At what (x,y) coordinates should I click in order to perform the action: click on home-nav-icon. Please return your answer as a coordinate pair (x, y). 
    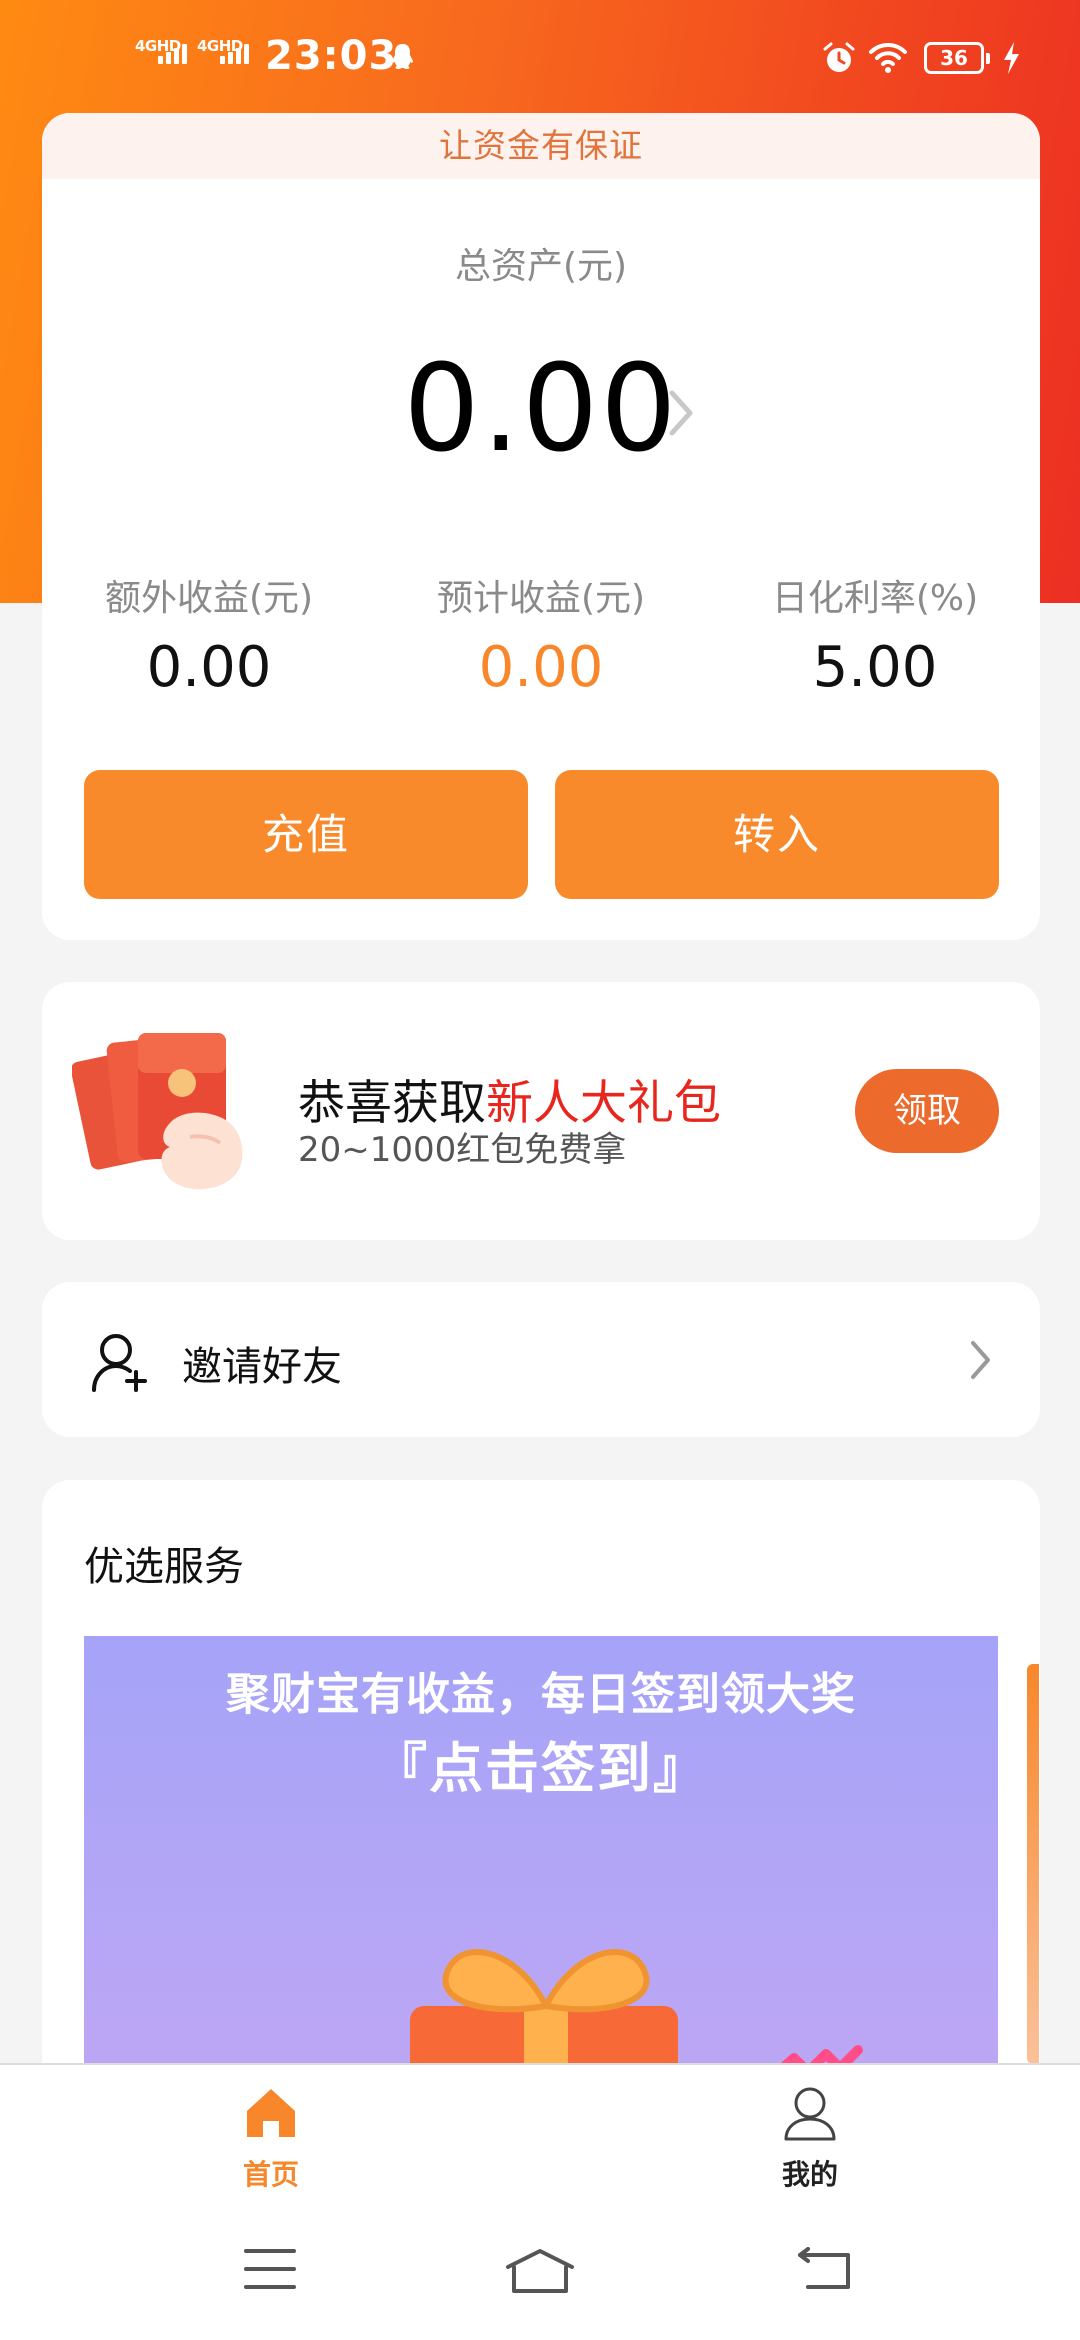
    Looking at the image, I should click on (540, 2271).